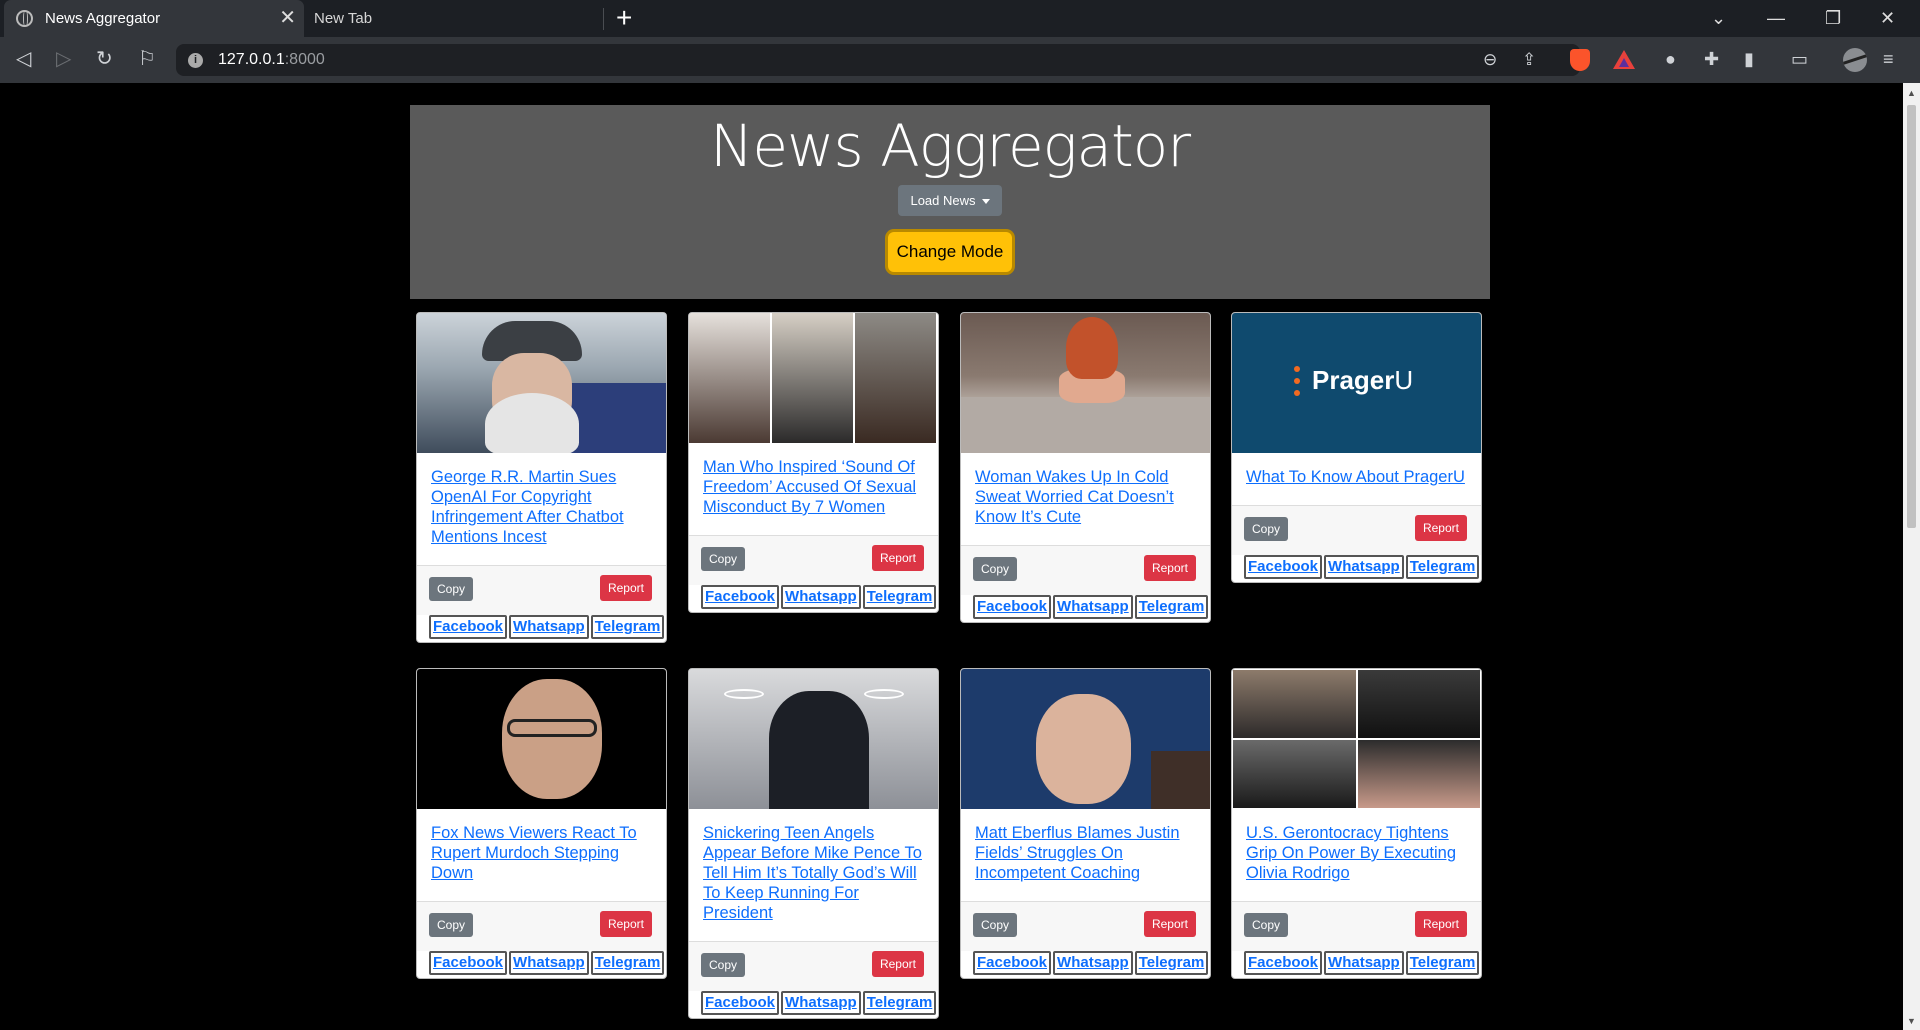 The width and height of the screenshot is (1920, 1030). I want to click on change-mode-button: Change Mode, so click(950, 252).